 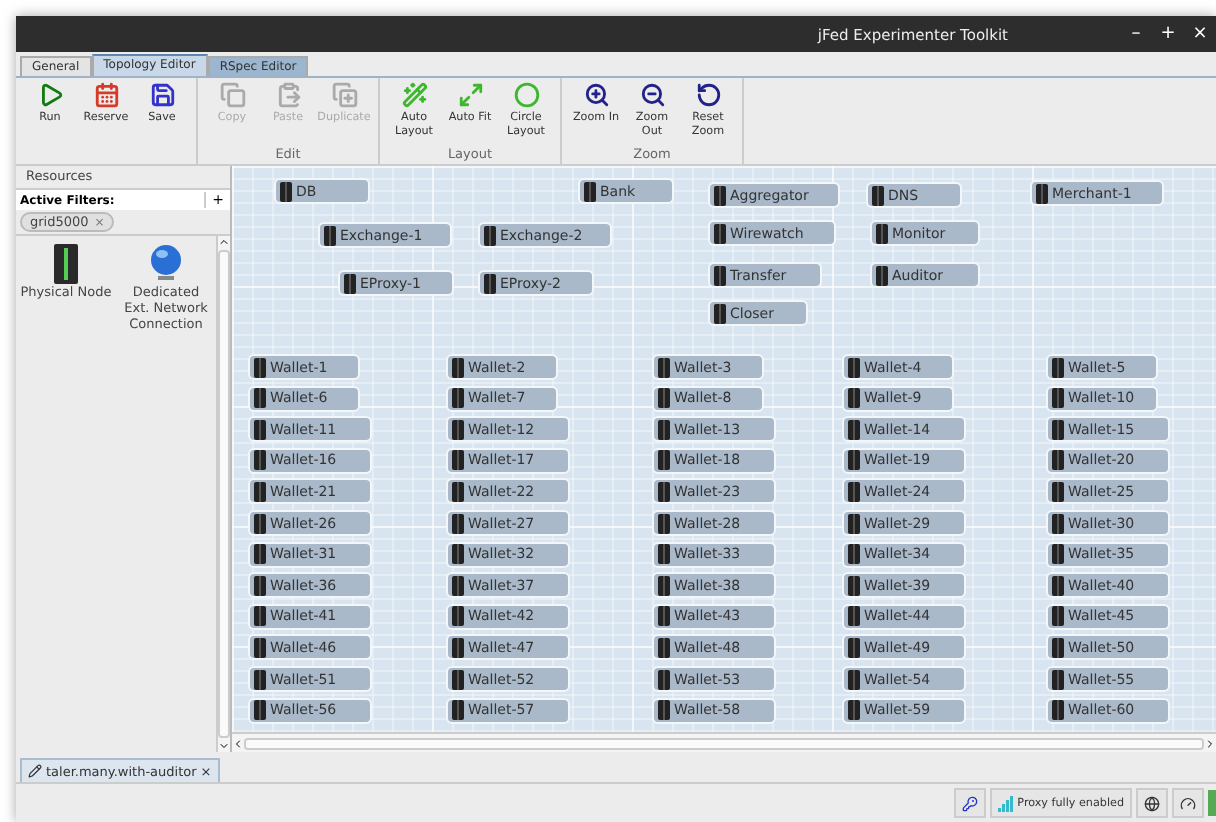 What do you see at coordinates (1210, 743) in the screenshot?
I see `scroll-right-icon` at bounding box center [1210, 743].